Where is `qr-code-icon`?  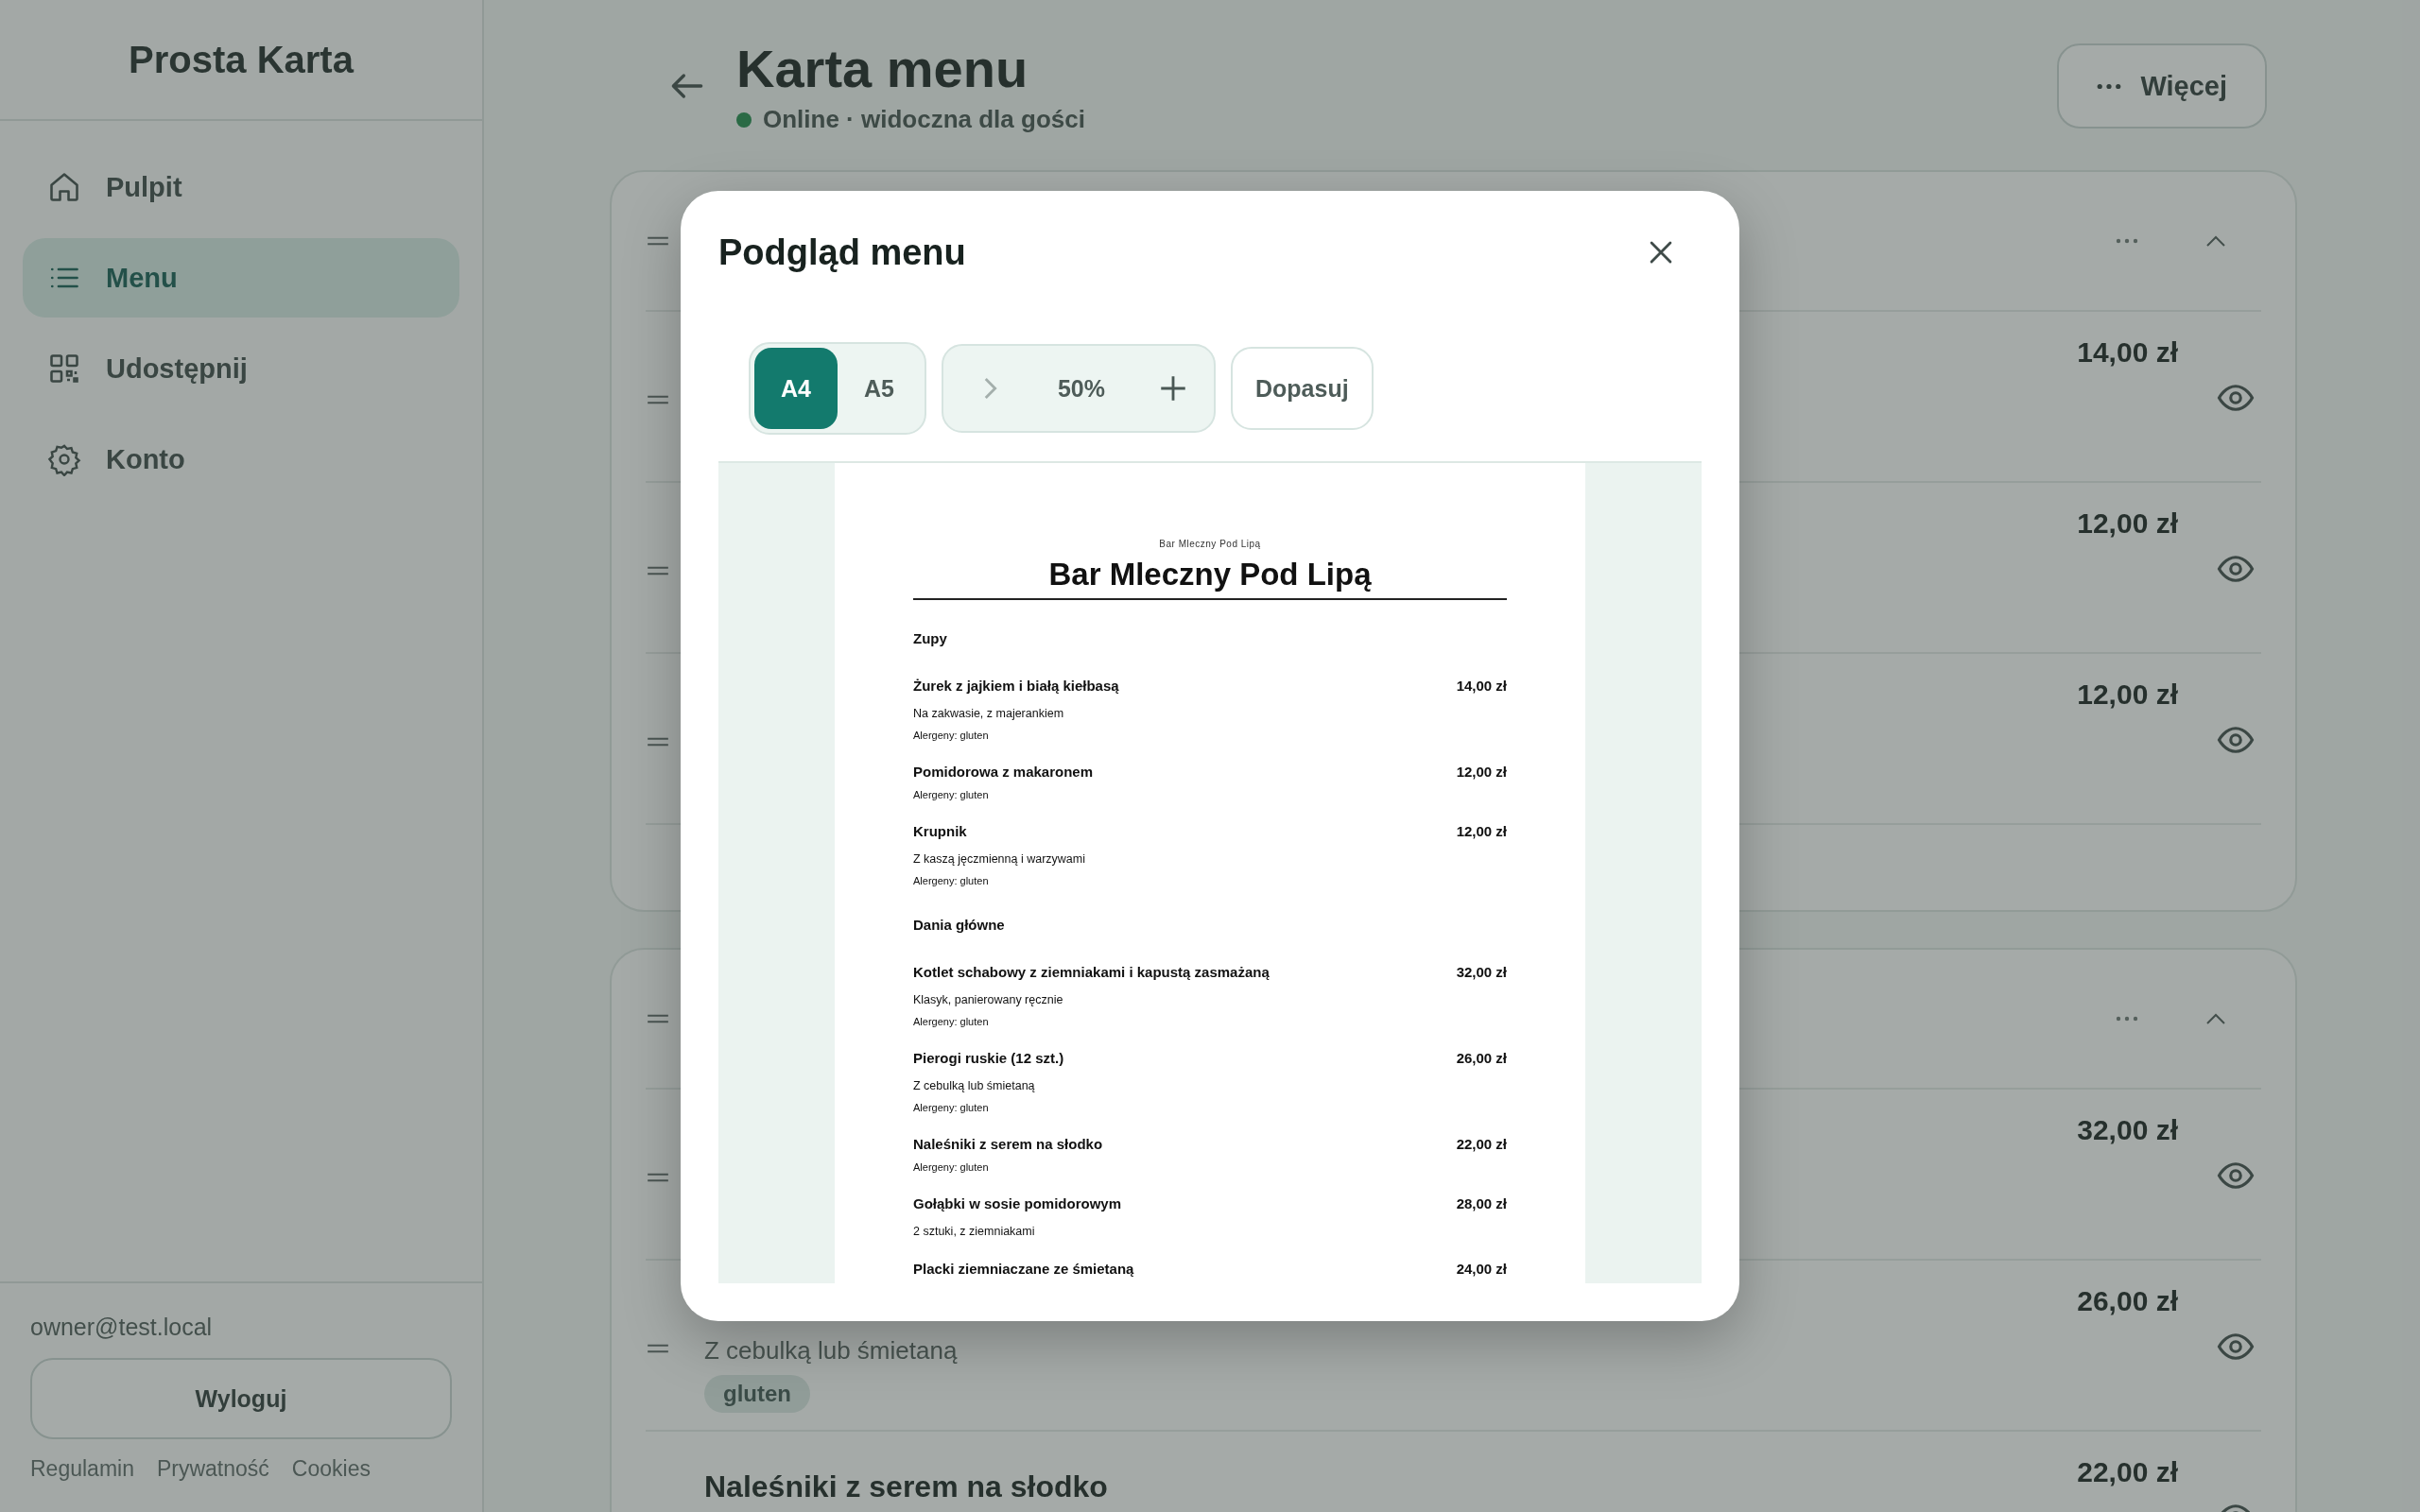 qr-code-icon is located at coordinates (64, 369).